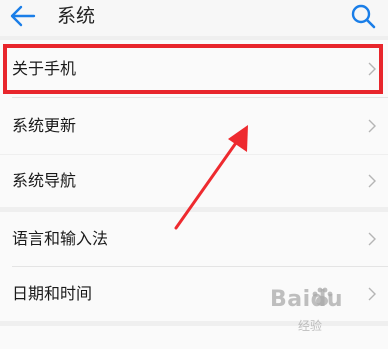 This screenshot has height=349, width=388. What do you see at coordinates (76, 16) in the screenshot?
I see `page-title: 系统` at bounding box center [76, 16].